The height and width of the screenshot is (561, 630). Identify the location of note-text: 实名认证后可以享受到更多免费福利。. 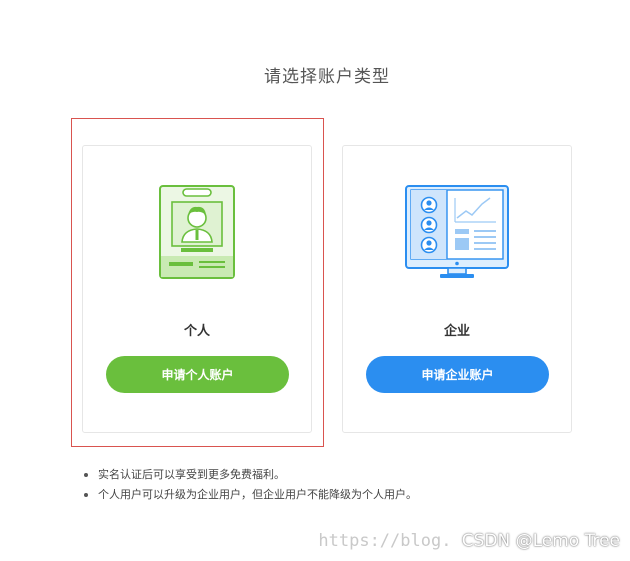
(191, 474).